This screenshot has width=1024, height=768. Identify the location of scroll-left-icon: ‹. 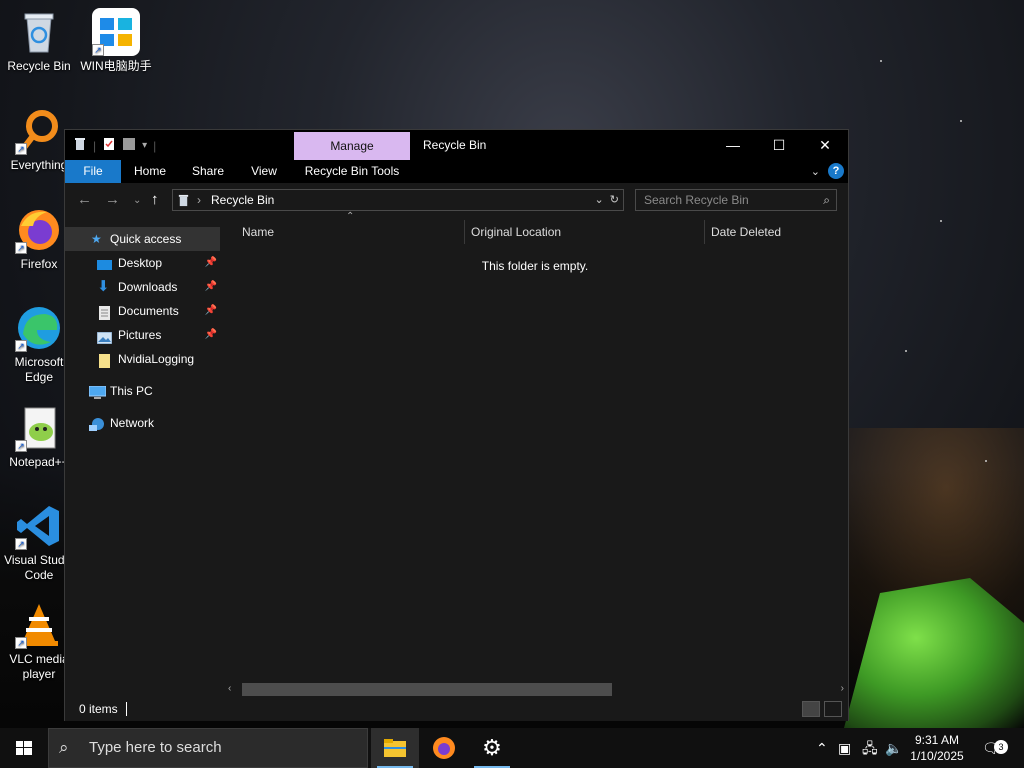
(229, 689).